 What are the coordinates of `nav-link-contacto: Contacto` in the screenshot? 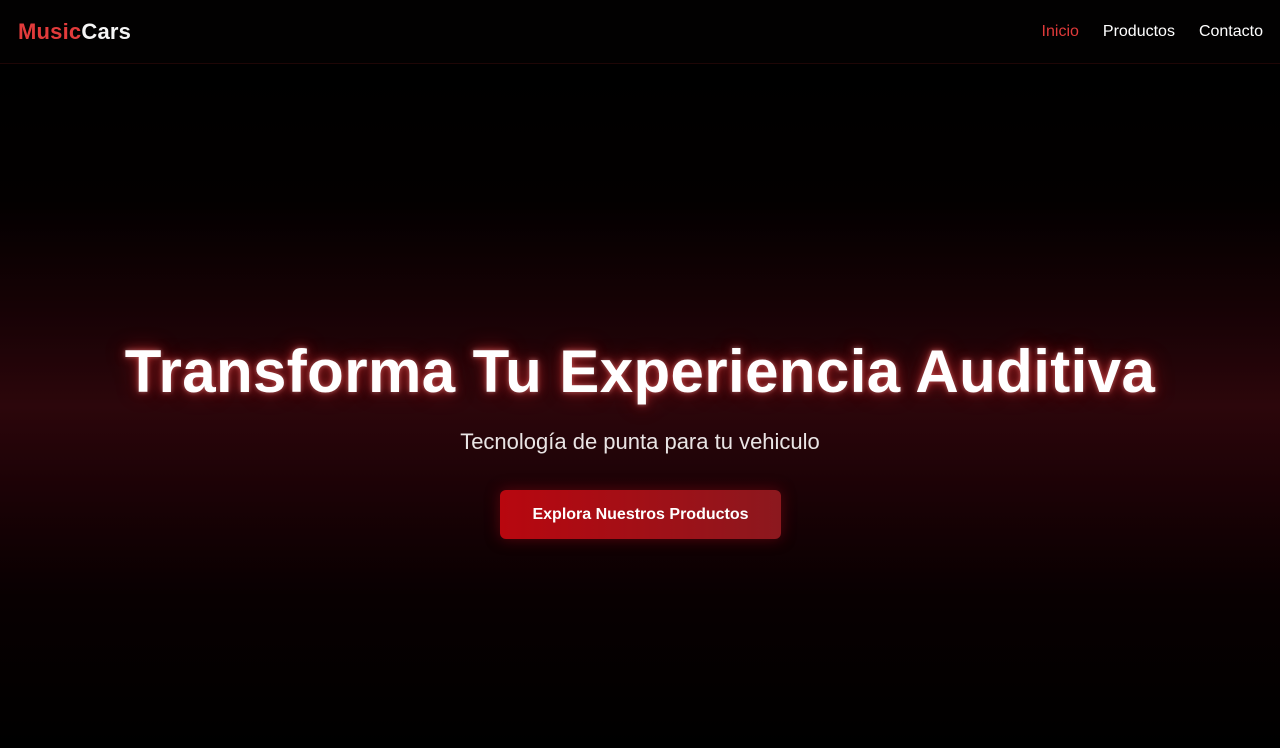 It's located at (1231, 32).